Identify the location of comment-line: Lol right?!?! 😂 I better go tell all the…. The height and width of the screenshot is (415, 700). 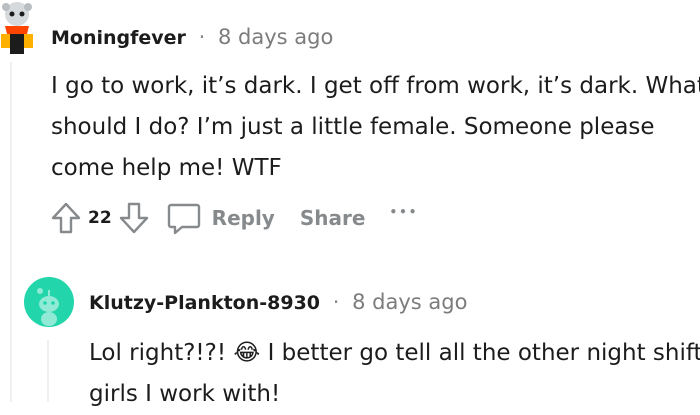
(394, 353).